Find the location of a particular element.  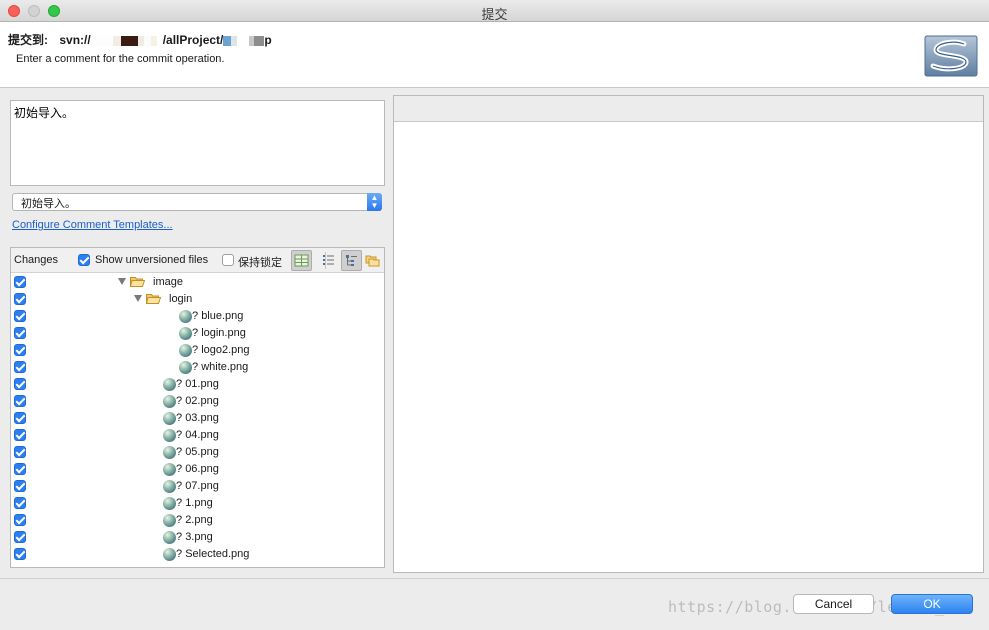

tree-row: ? 3.png is located at coordinates (197, 537).